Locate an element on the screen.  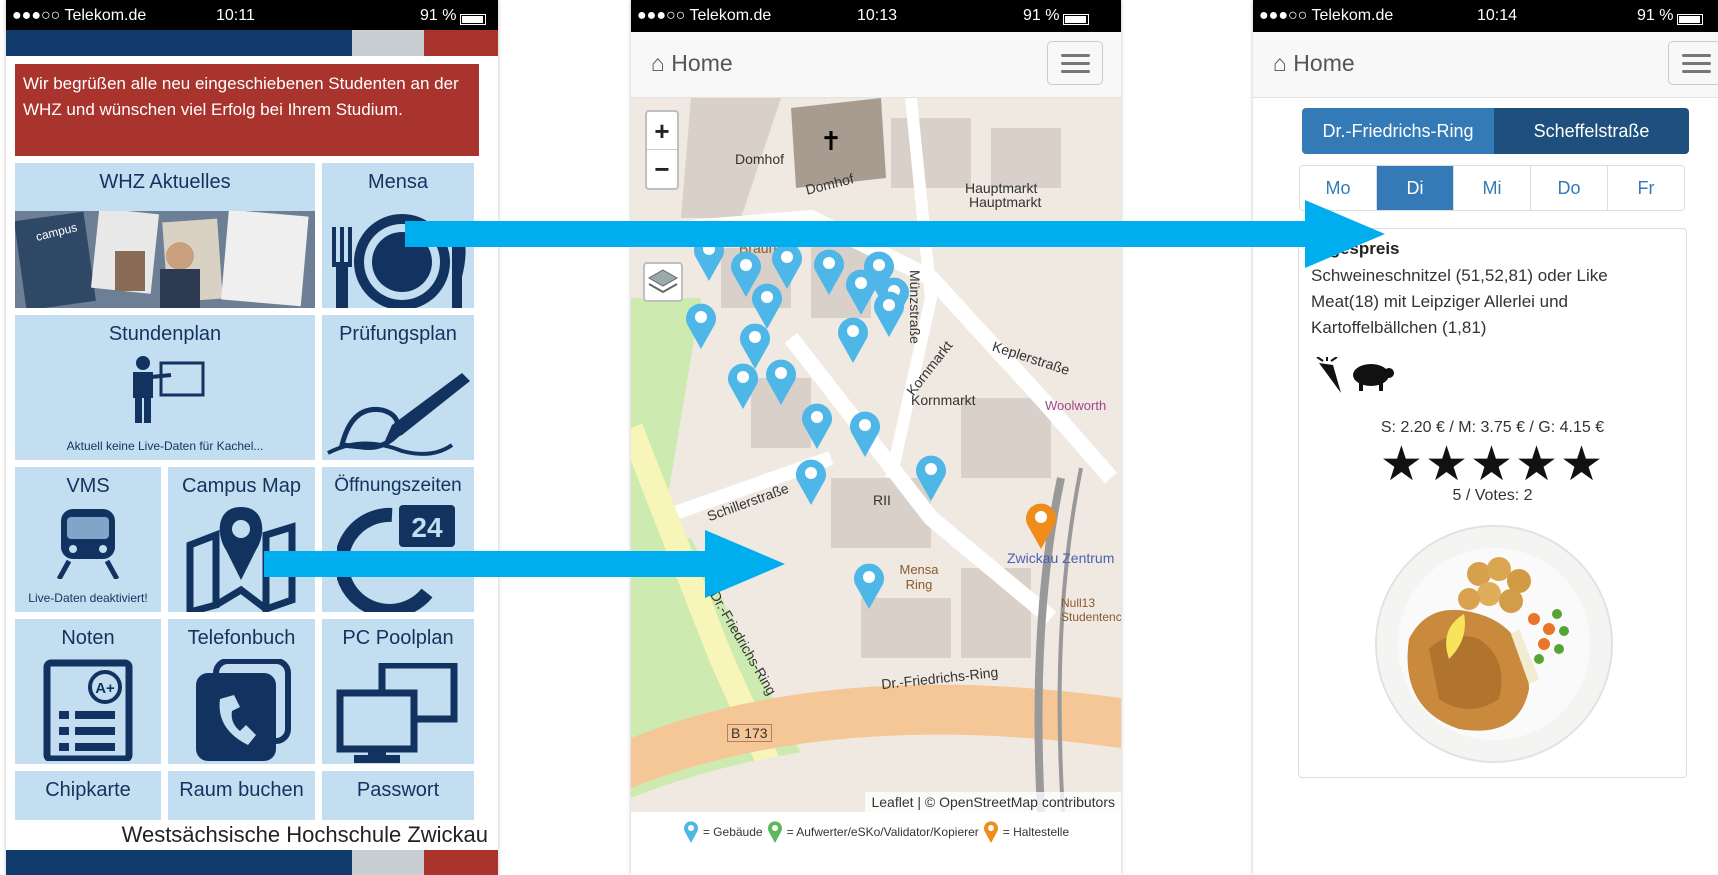
arrow-mensa-to-menu is located at coordinates (895, 234).